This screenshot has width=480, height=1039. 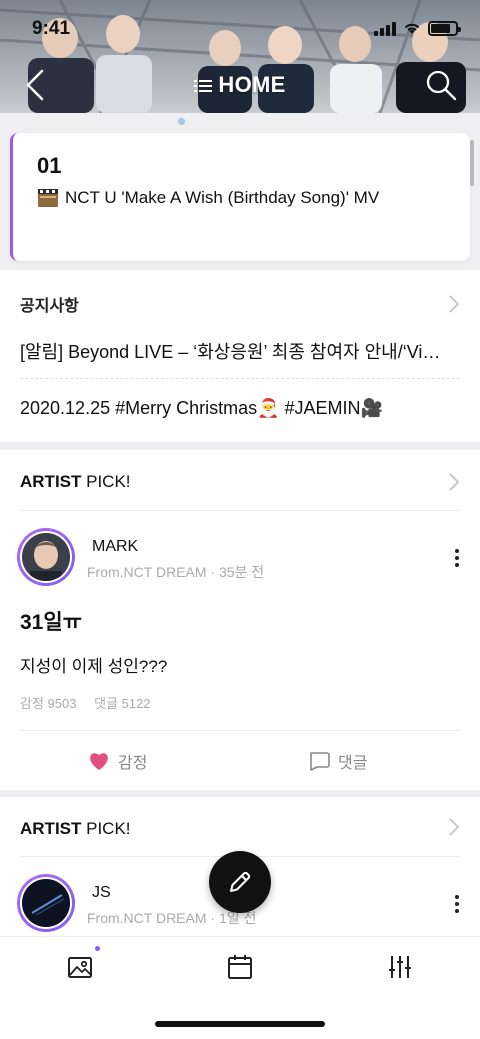 What do you see at coordinates (51, 28) in the screenshot?
I see `status-time: 9:41` at bounding box center [51, 28].